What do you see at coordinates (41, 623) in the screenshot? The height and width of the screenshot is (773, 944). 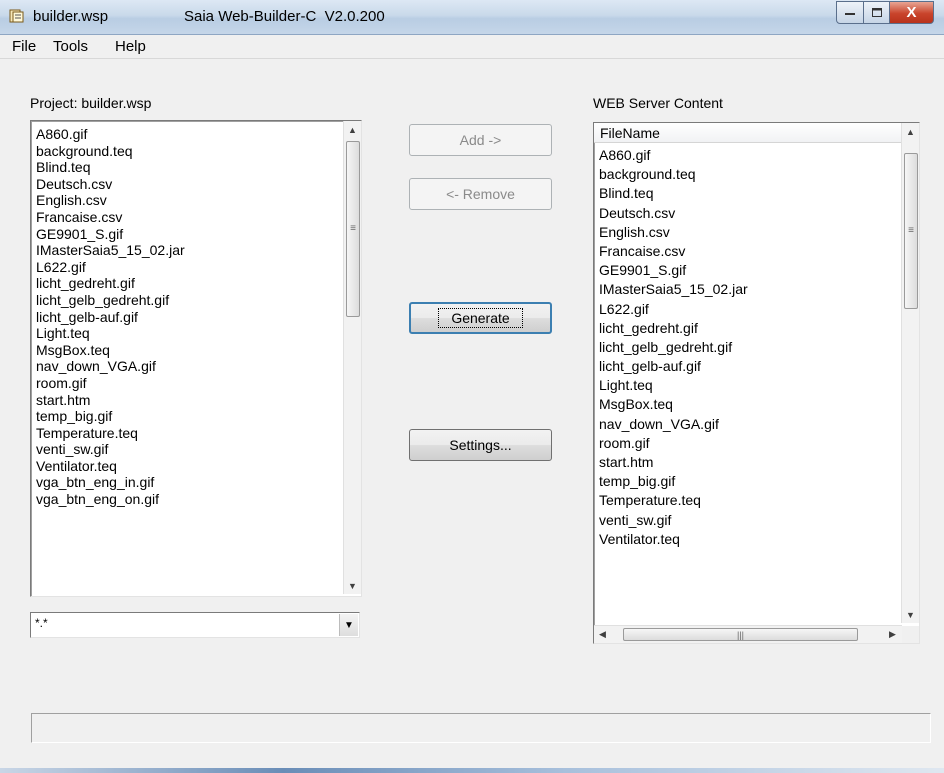 I see `file-filter-value: *.*` at bounding box center [41, 623].